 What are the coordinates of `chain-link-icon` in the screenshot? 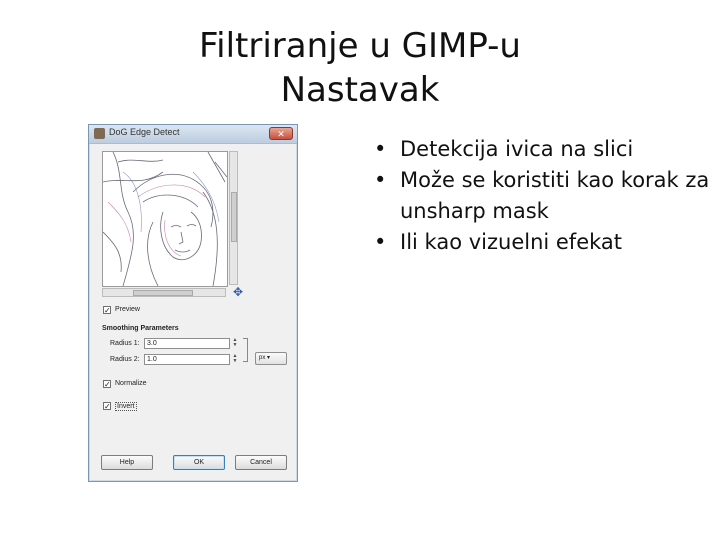 It's located at (245, 350).